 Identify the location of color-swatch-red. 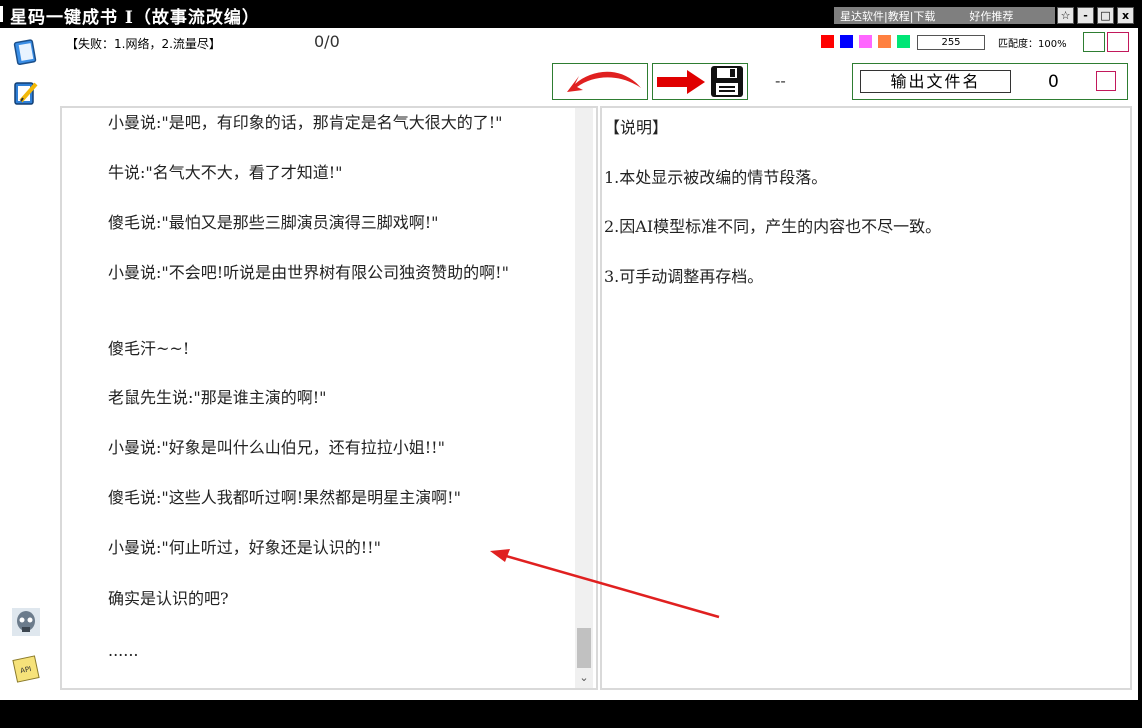
(827, 41).